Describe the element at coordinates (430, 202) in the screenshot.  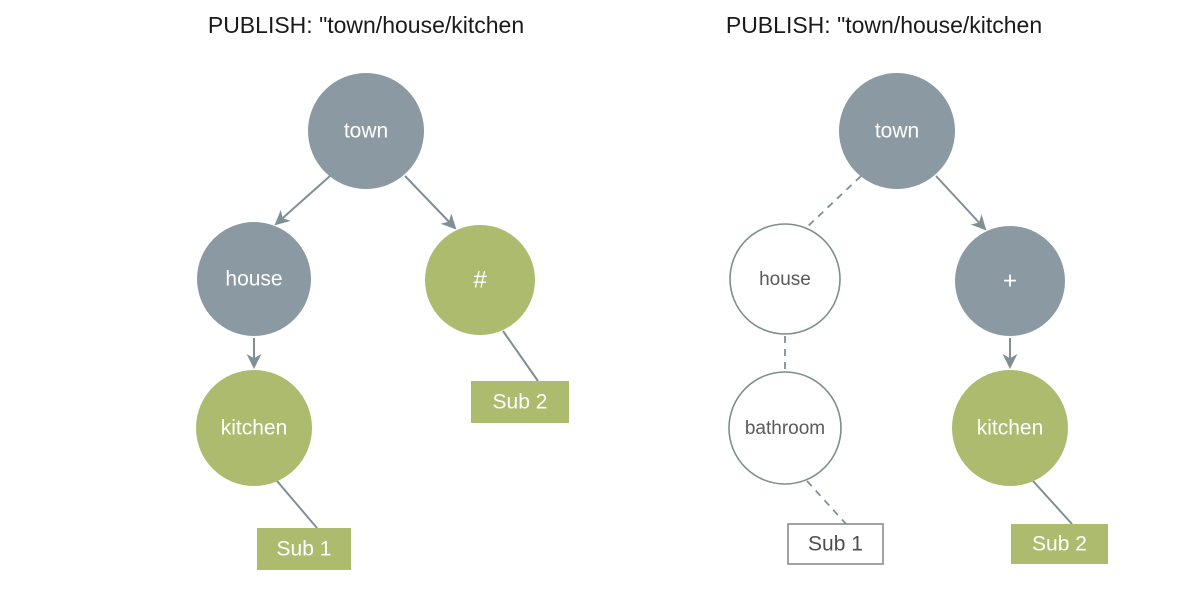
I see `edge-town-hash` at that location.